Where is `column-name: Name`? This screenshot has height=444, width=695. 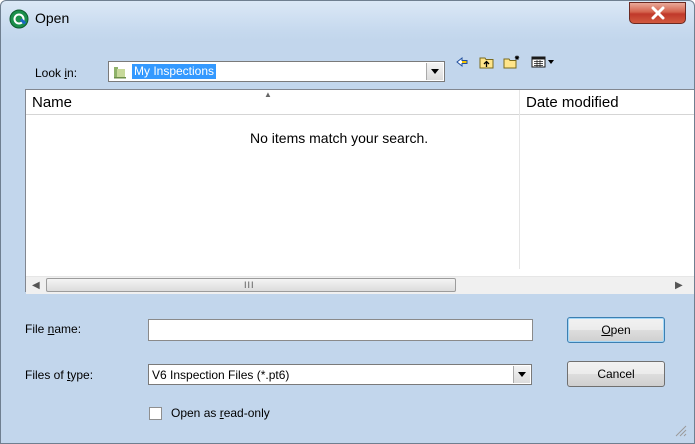 column-name: Name is located at coordinates (52, 102).